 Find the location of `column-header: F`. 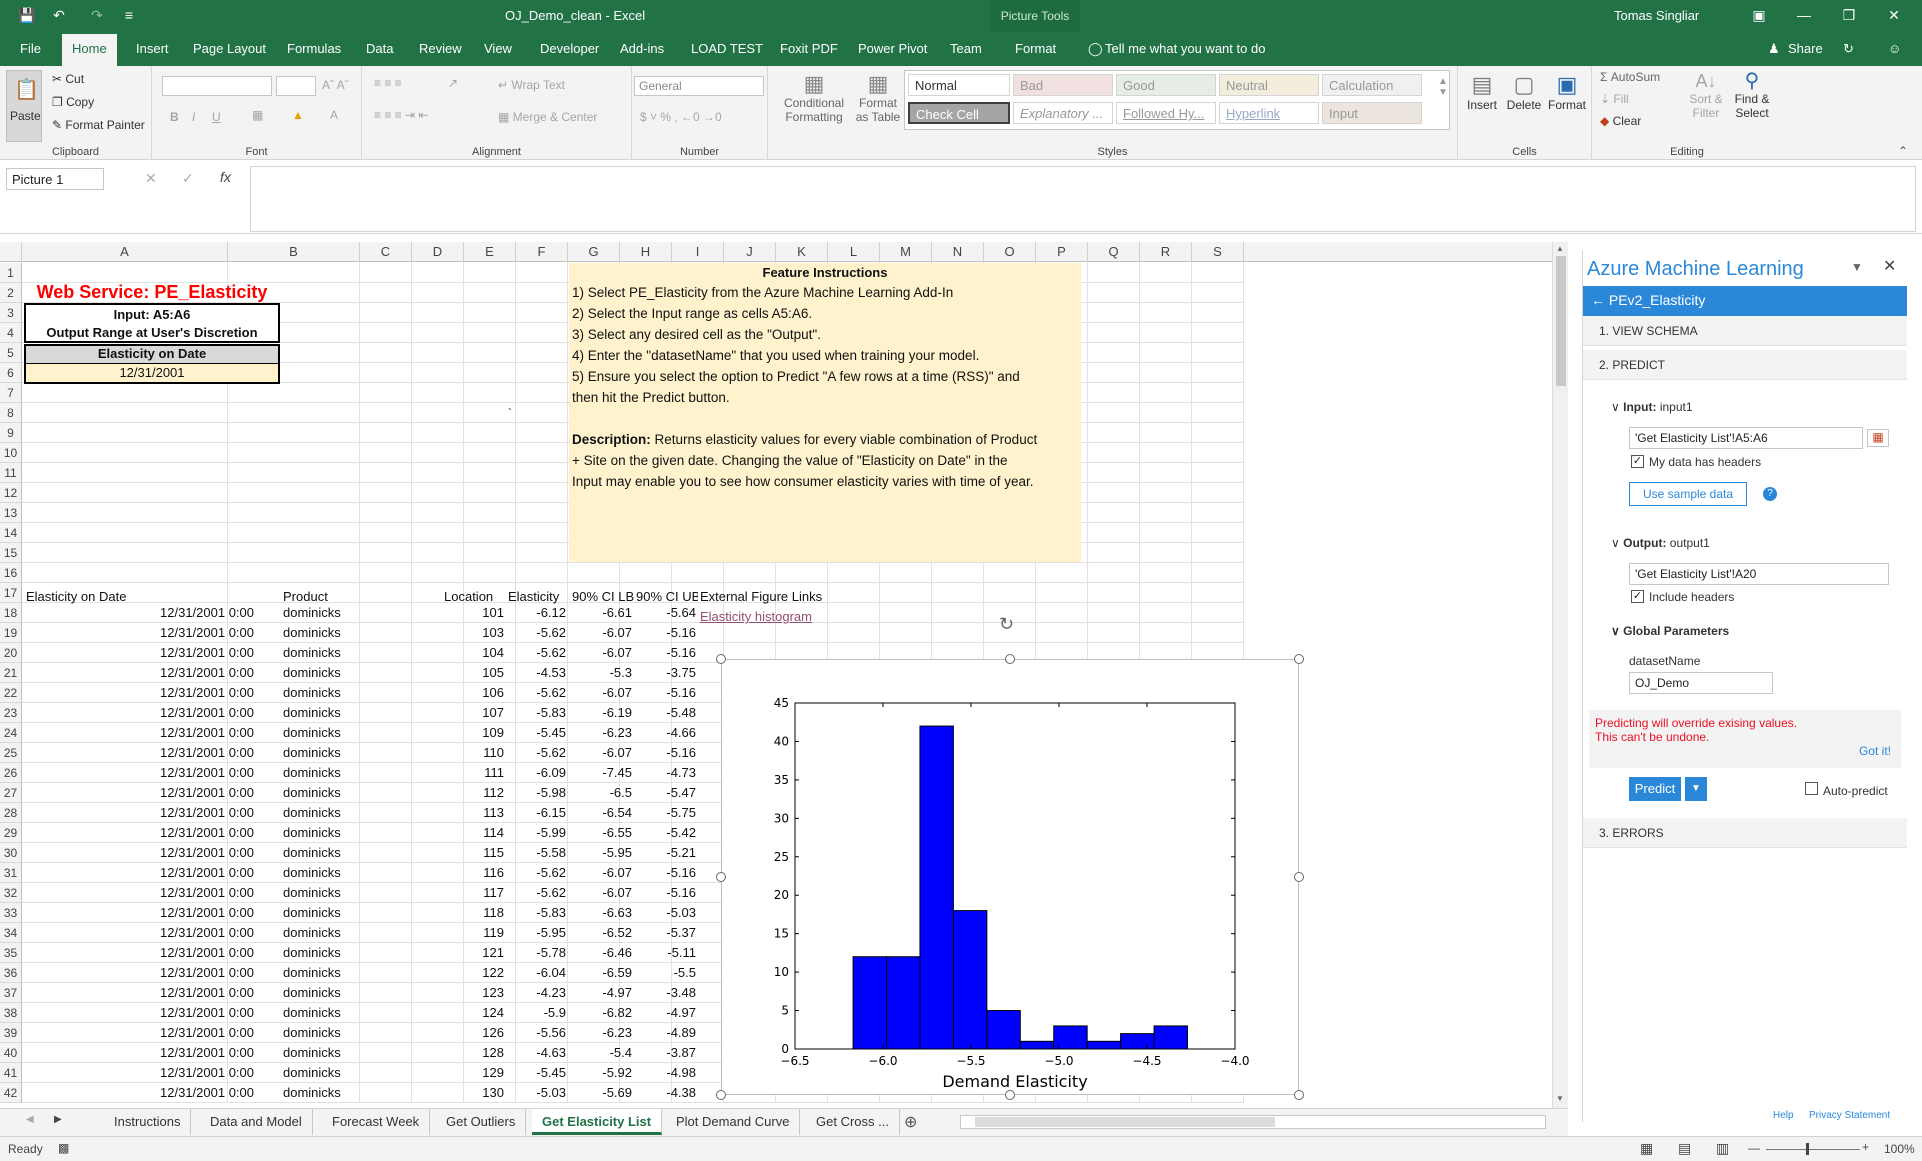

column-header: F is located at coordinates (542, 252).